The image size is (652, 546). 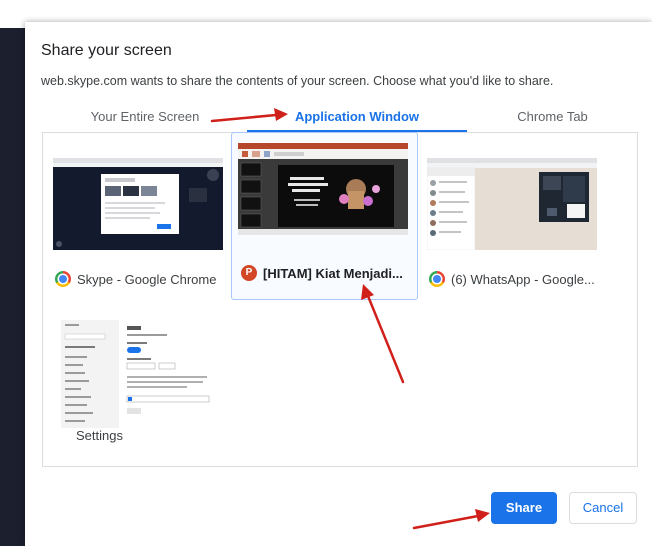 What do you see at coordinates (512, 204) in the screenshot?
I see `window-thumbnail-whatsapp` at bounding box center [512, 204].